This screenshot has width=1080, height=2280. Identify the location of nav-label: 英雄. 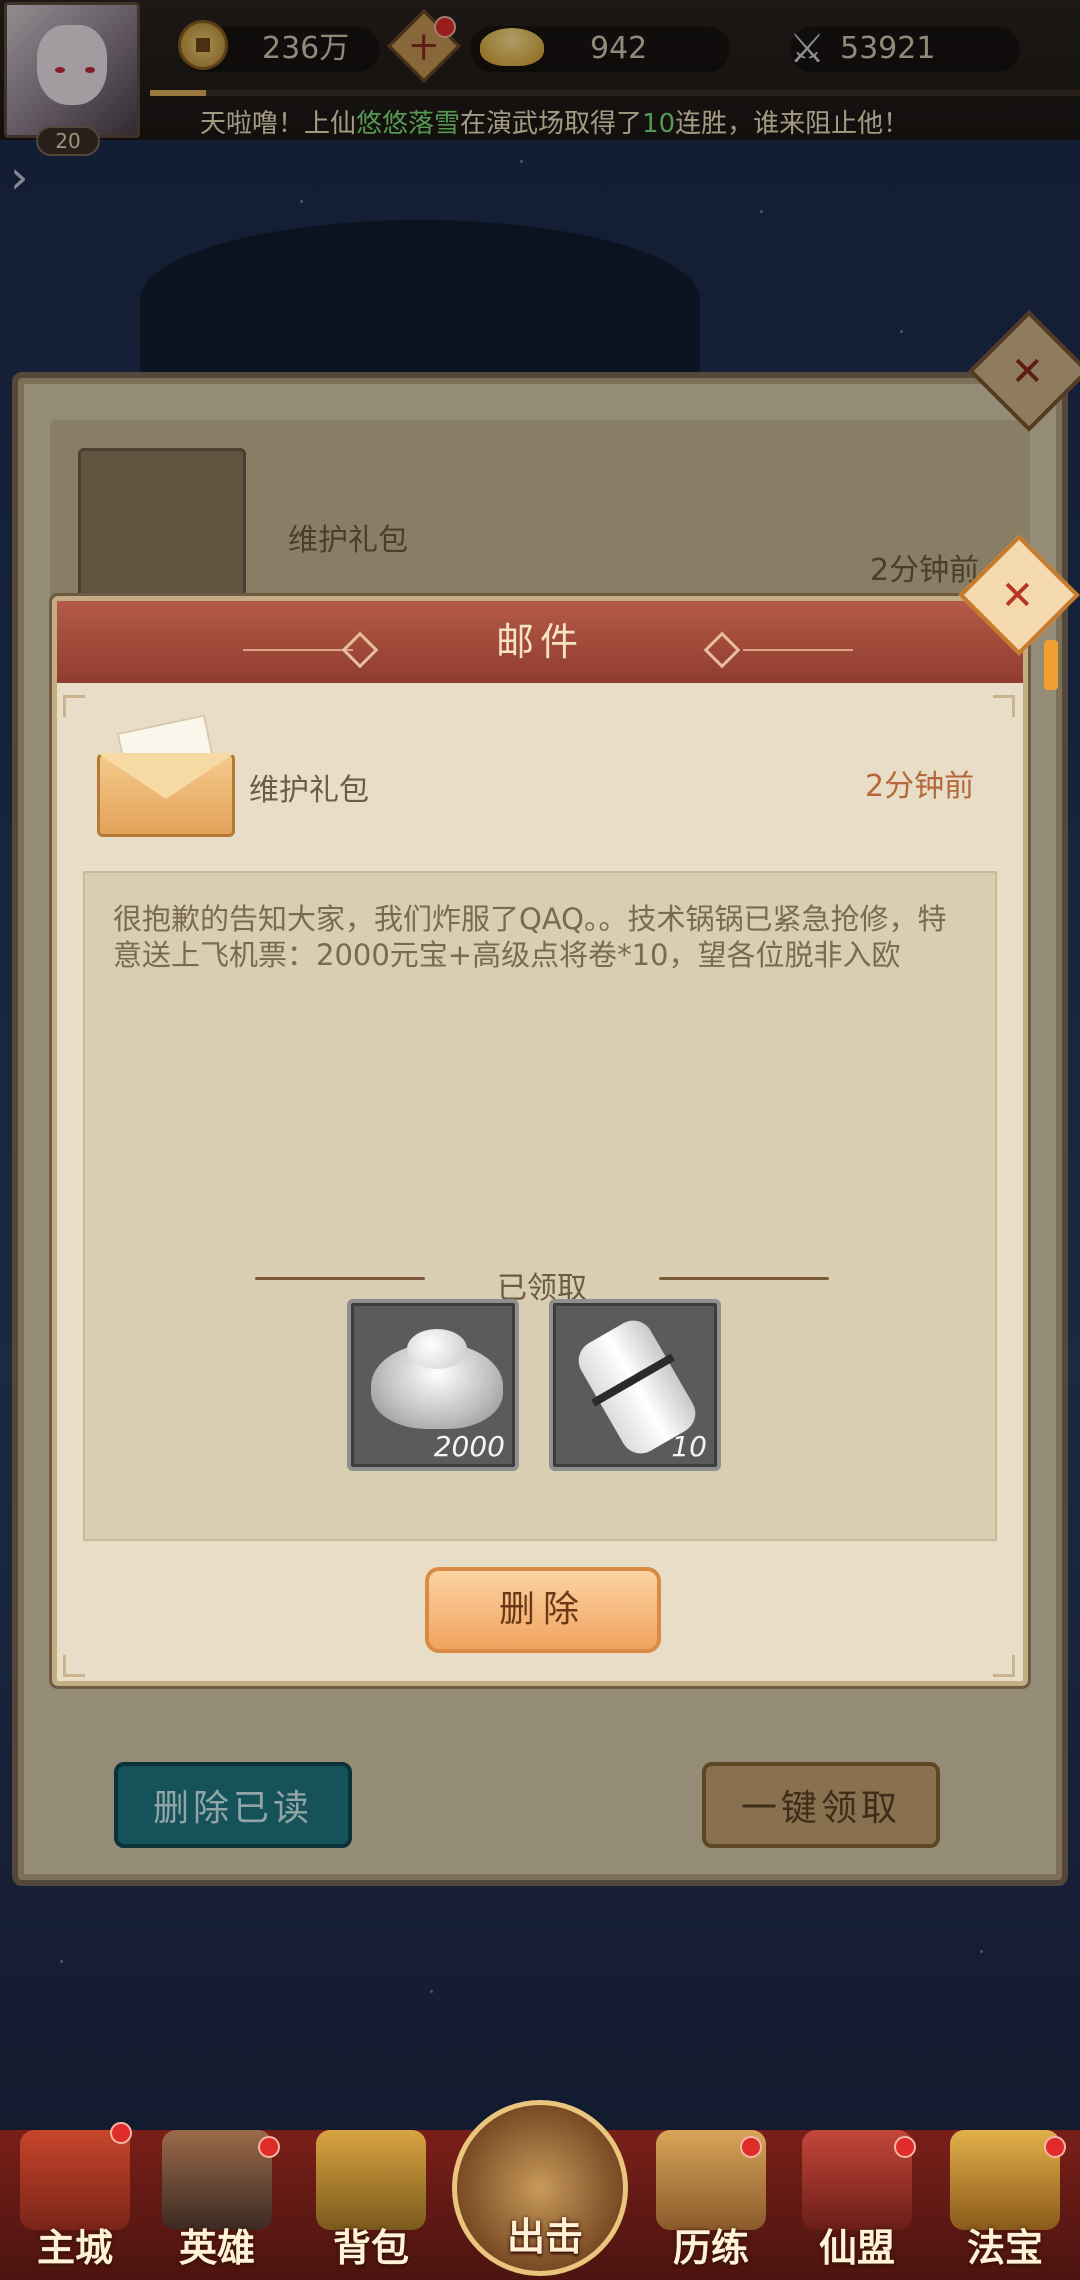
(216, 2248).